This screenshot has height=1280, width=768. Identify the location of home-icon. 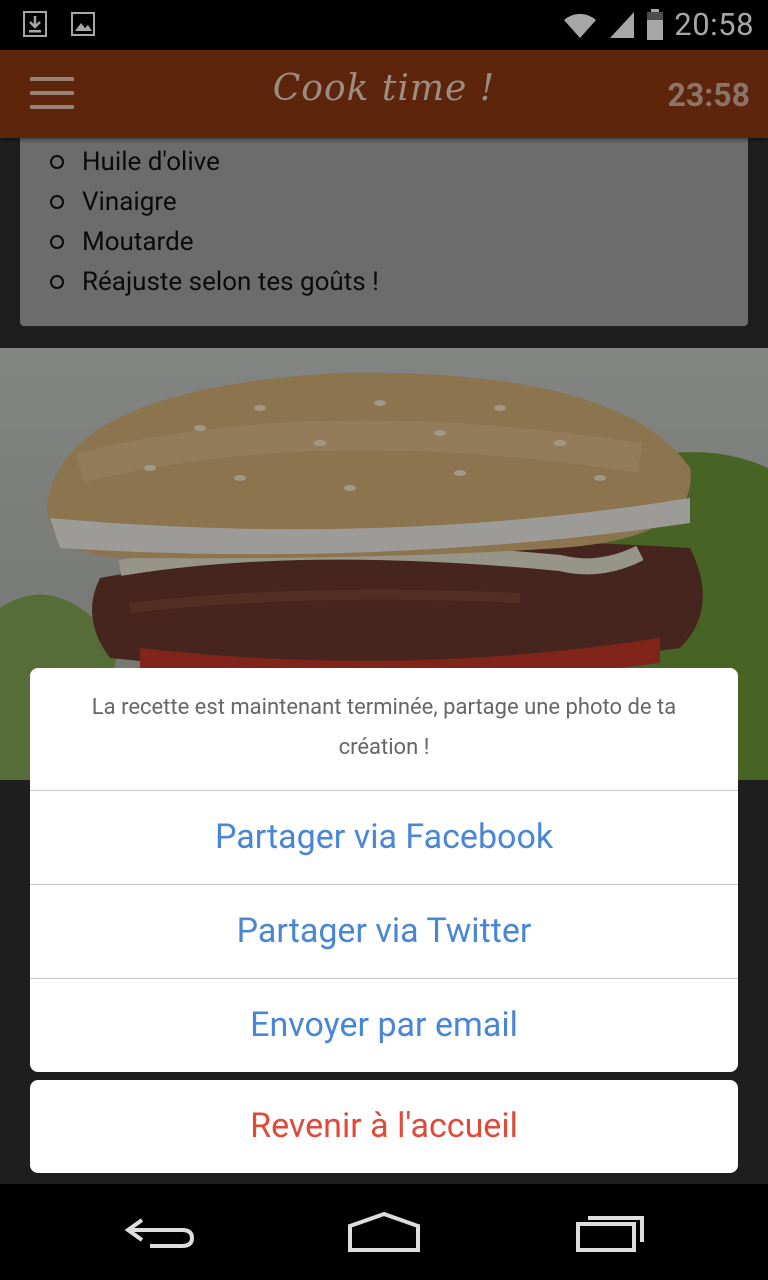
(384, 1232).